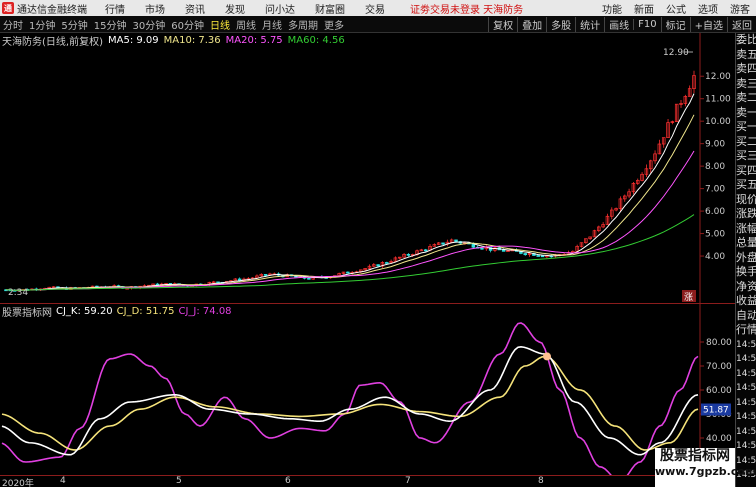  I want to click on period-multi: 多周期, so click(303, 24).